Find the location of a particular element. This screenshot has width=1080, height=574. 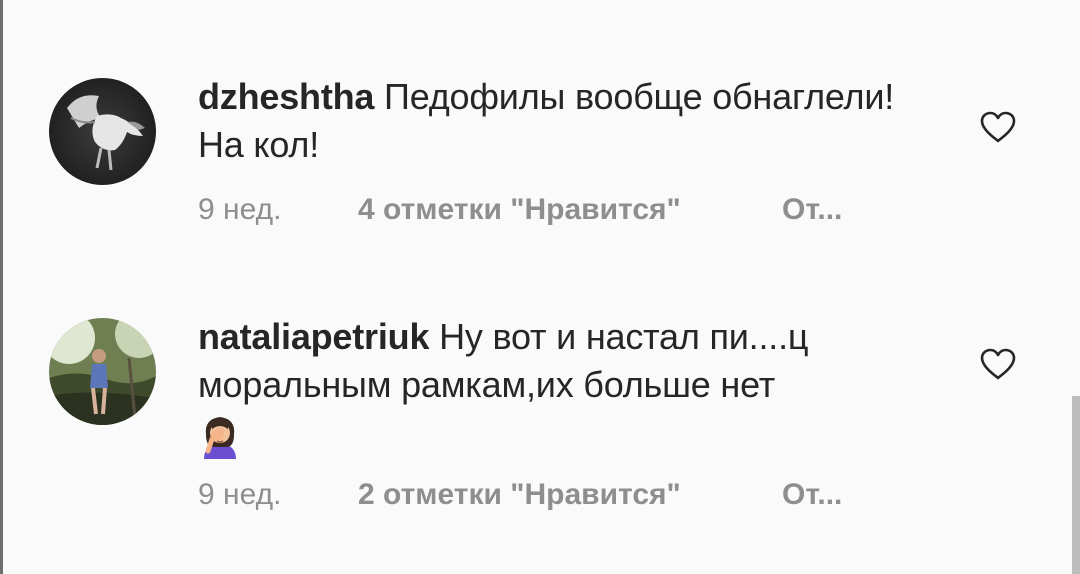

woman-facepalming-icon is located at coordinates (220, 442).